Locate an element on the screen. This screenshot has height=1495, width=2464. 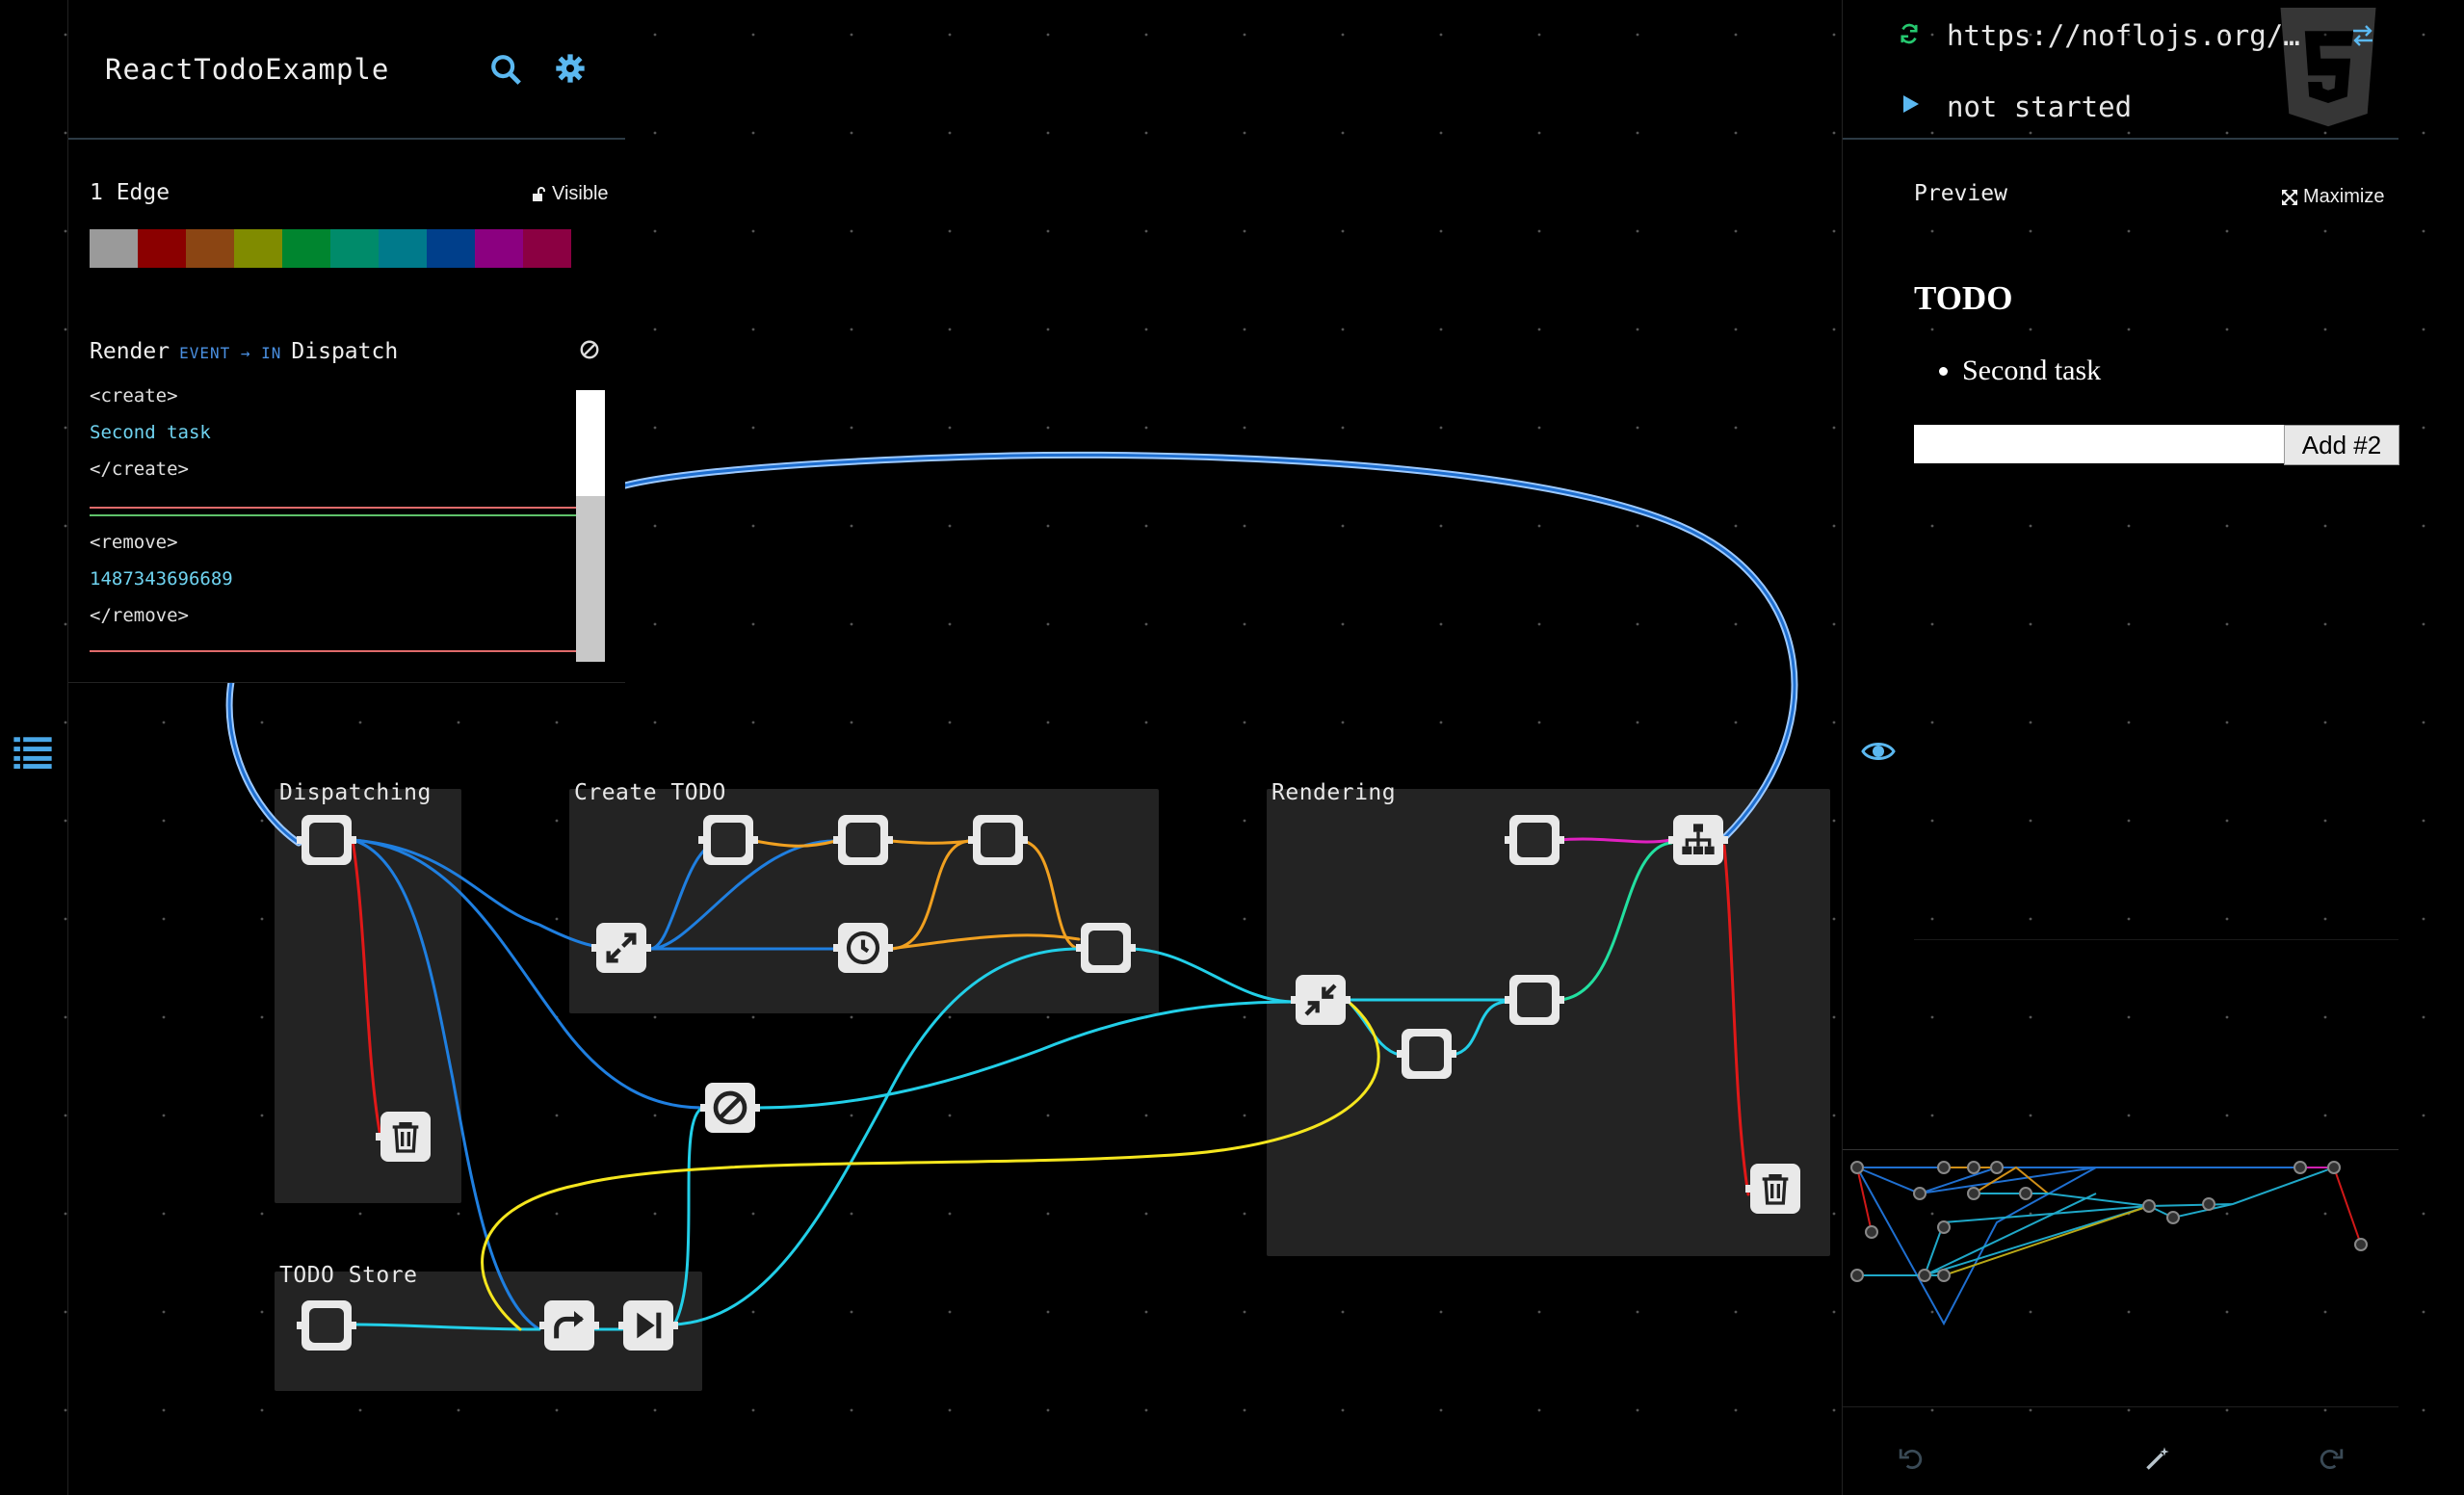
packet-target: Dispatch is located at coordinates (345, 351).